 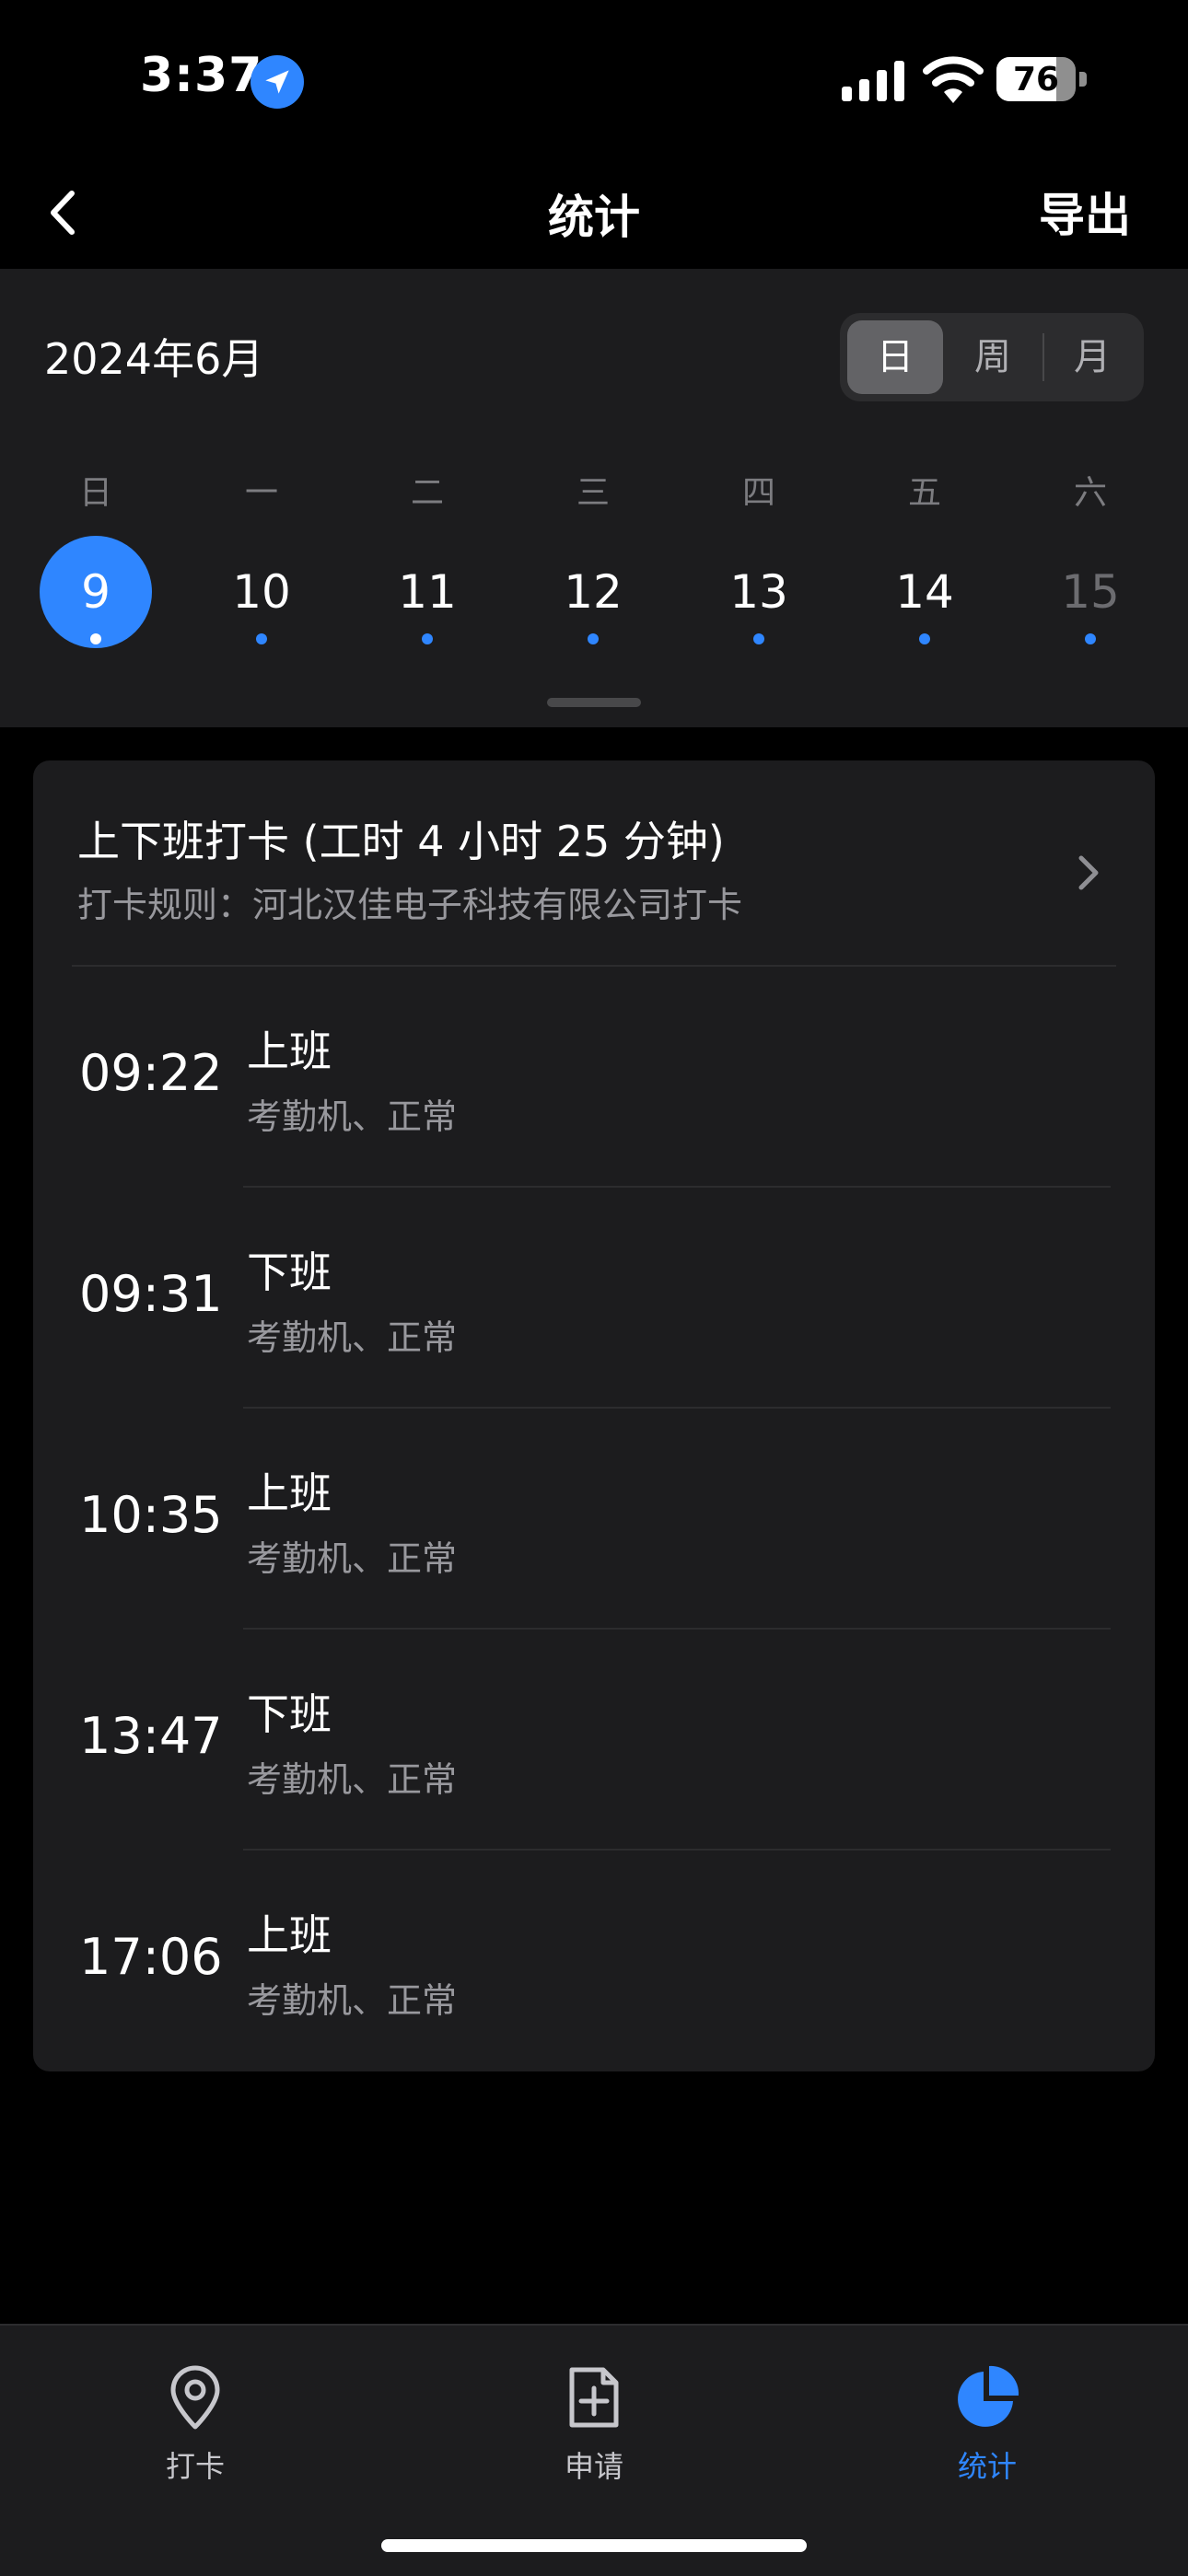 I want to click on tab-label: 打卡, so click(x=195, y=2466).